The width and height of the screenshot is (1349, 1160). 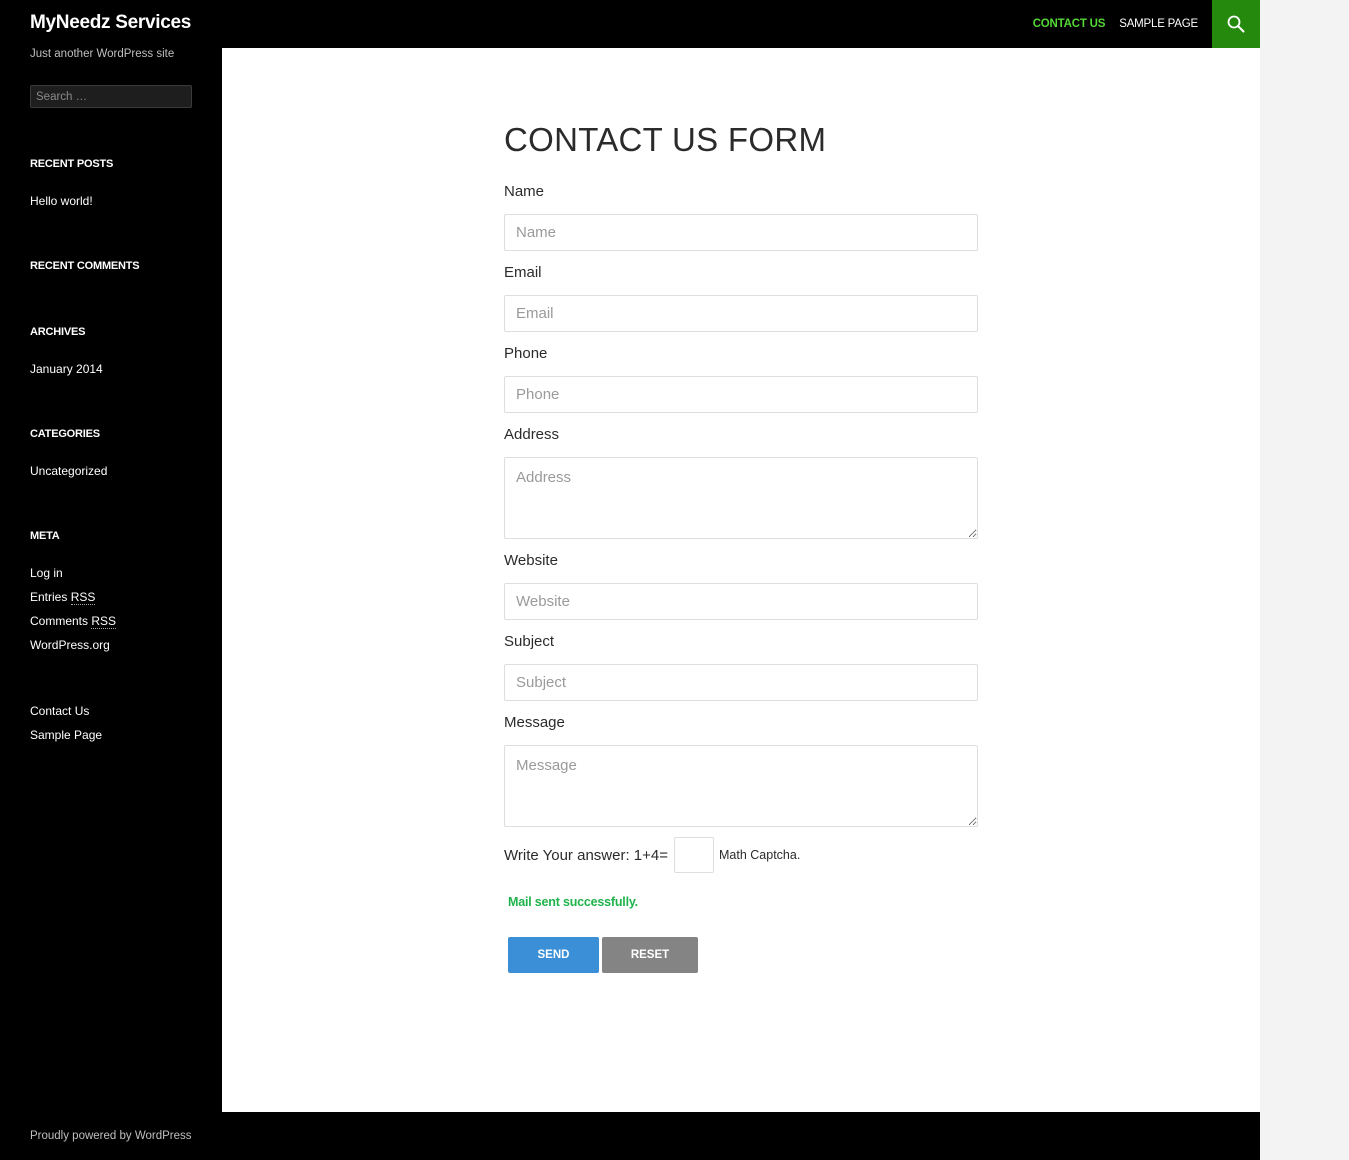 What do you see at coordinates (70, 645) in the screenshot?
I see `meta-wordpress-org-link: WordPress.org` at bounding box center [70, 645].